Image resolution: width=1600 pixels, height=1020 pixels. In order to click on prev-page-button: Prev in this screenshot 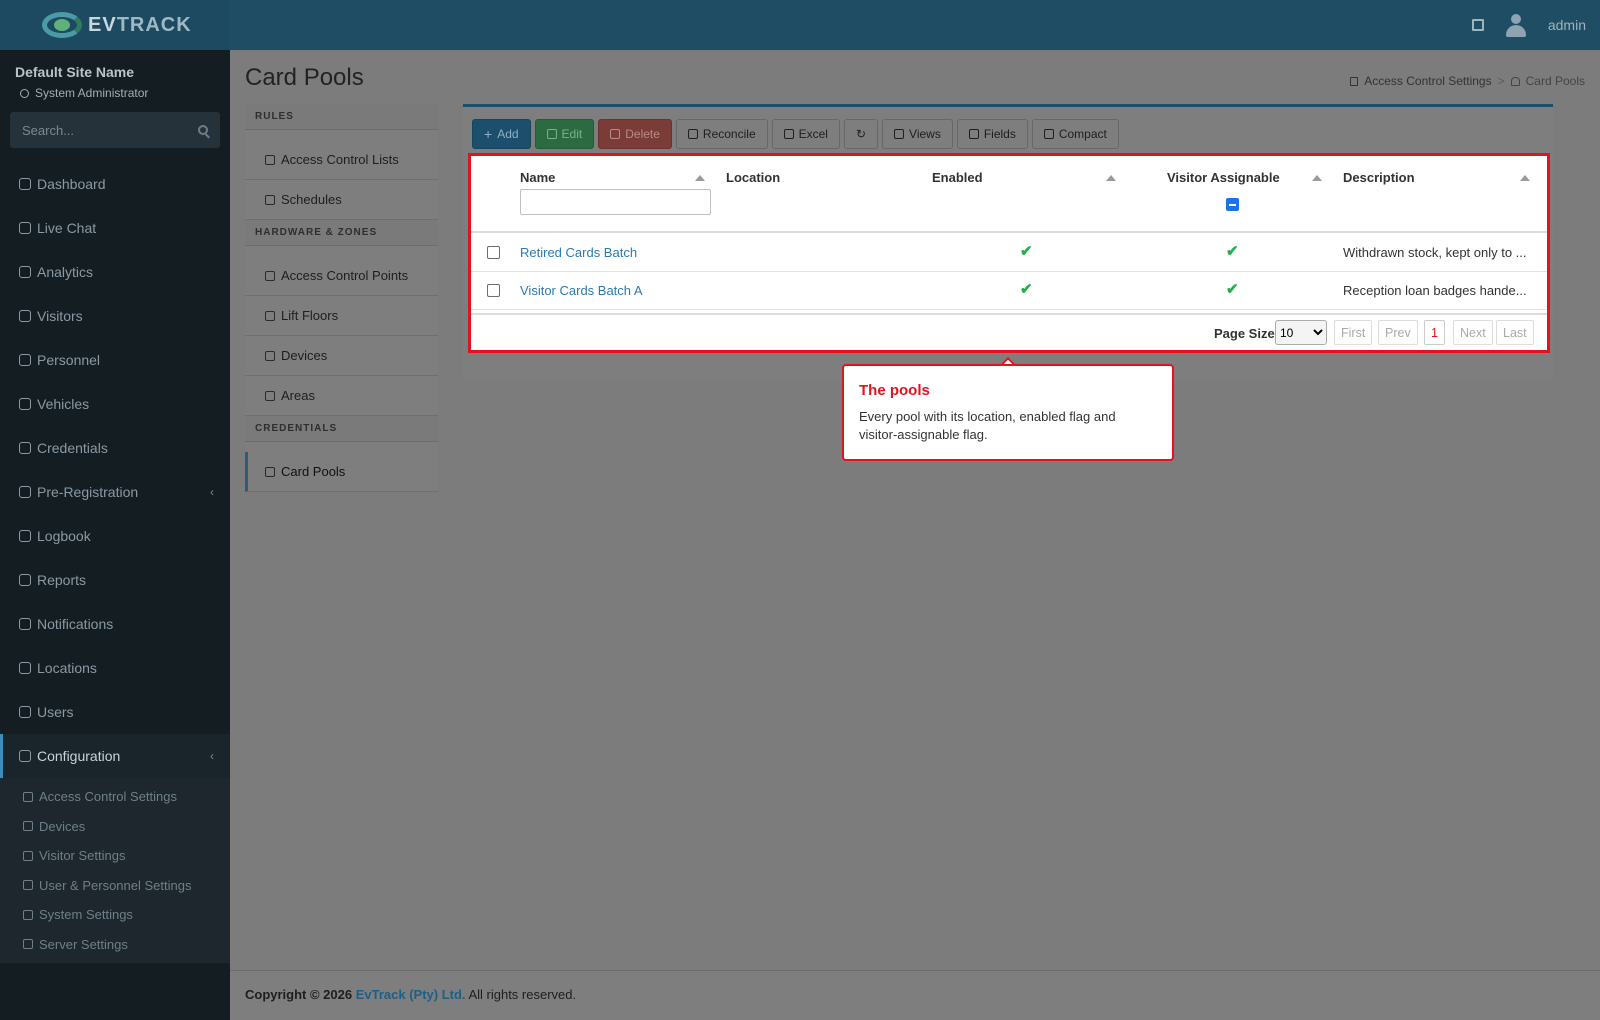, I will do `click(1398, 332)`.